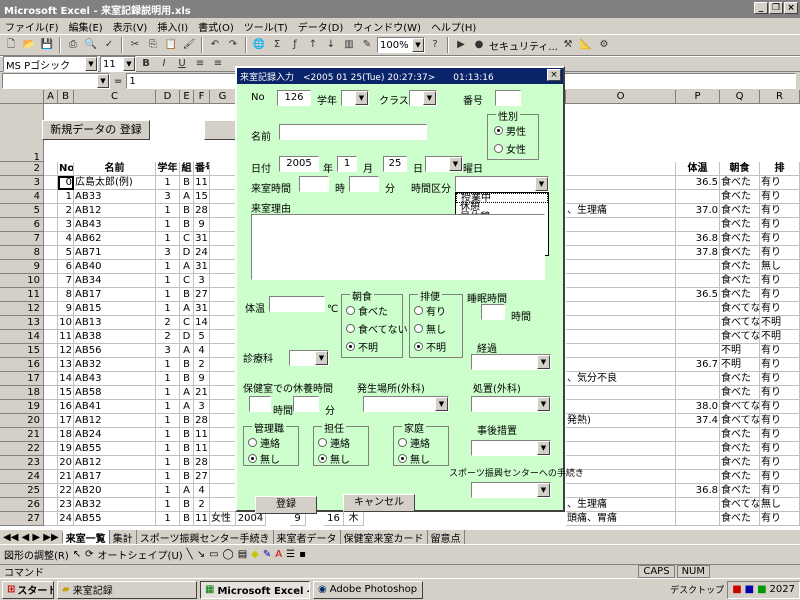 This screenshot has width=800, height=600. What do you see at coordinates (66, 225) in the screenshot?
I see `cell-no: 3` at bounding box center [66, 225].